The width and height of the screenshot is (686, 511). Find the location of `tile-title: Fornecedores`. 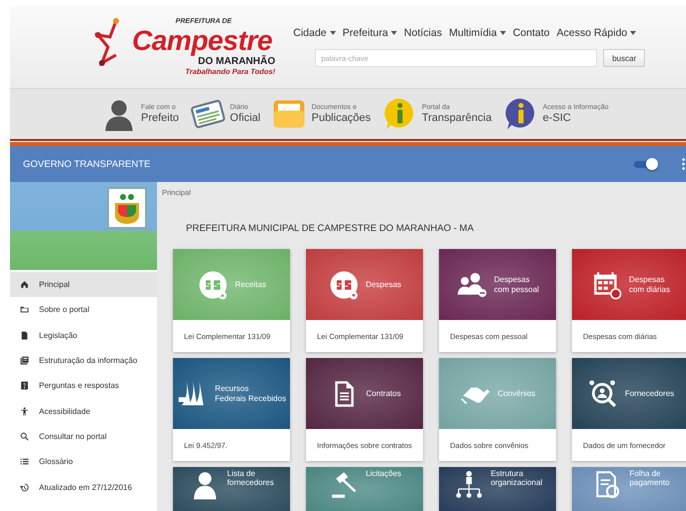

tile-title: Fornecedores is located at coordinates (649, 393).